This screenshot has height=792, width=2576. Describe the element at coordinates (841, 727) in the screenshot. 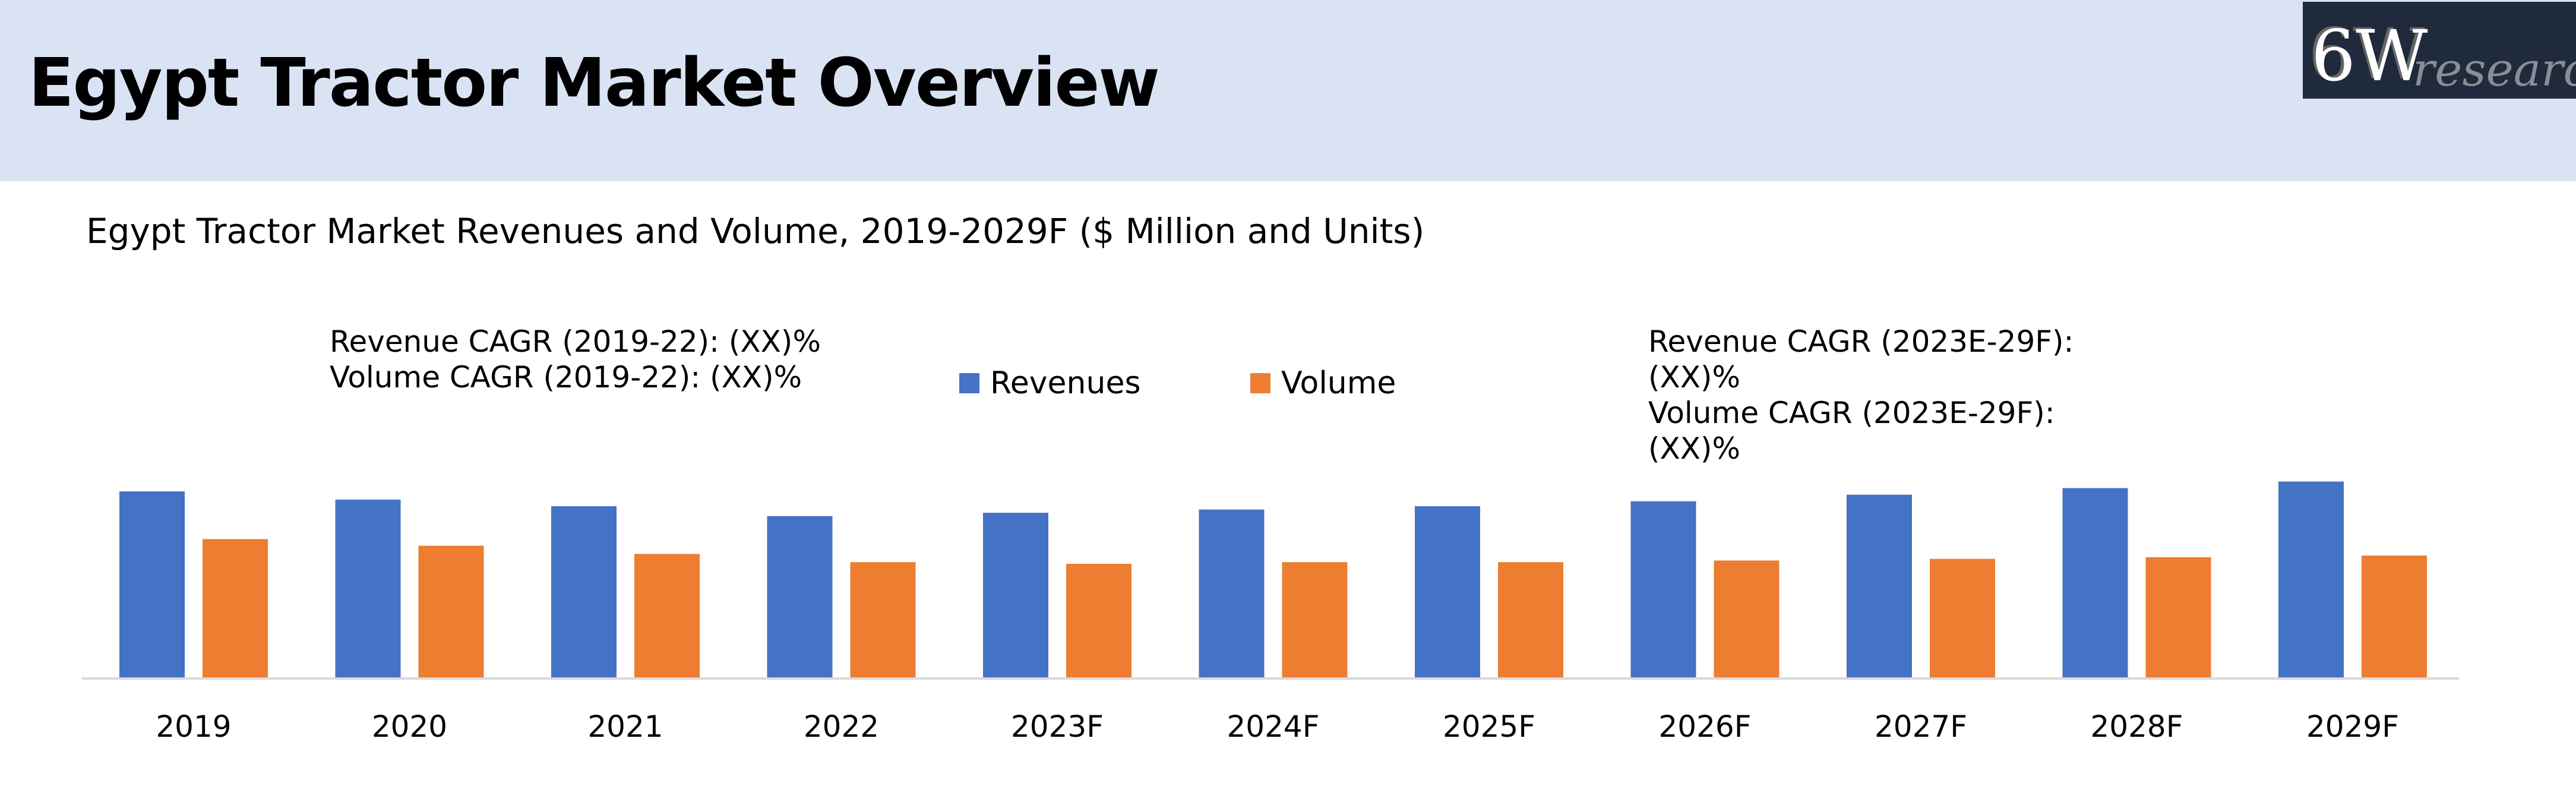

I see `x-tick-label: 2022` at that location.